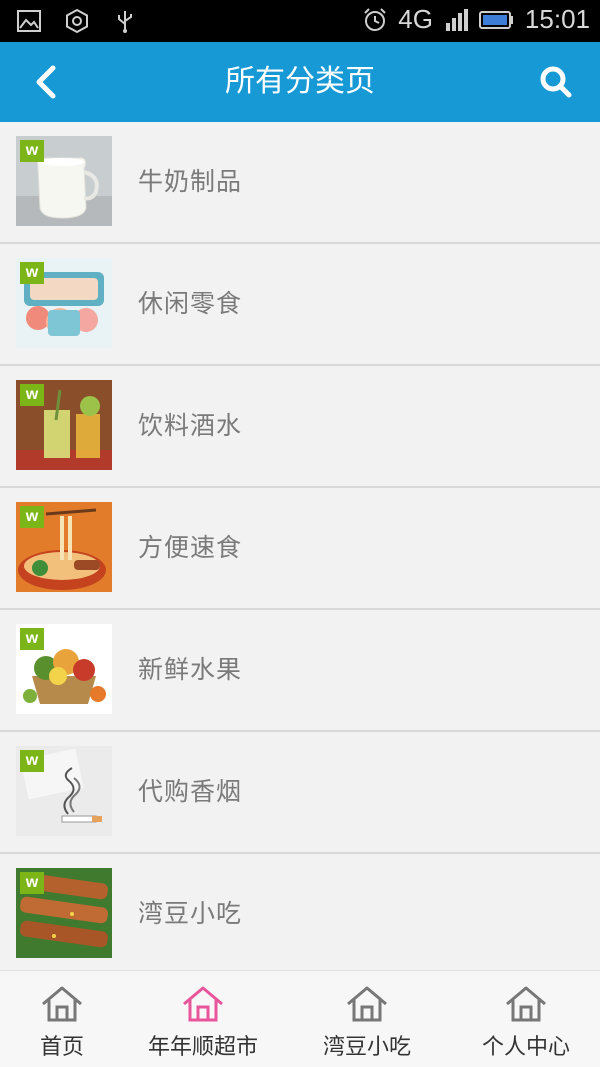 Image resolution: width=600 pixels, height=1067 pixels. I want to click on category-label: 代购香烟, so click(190, 791).